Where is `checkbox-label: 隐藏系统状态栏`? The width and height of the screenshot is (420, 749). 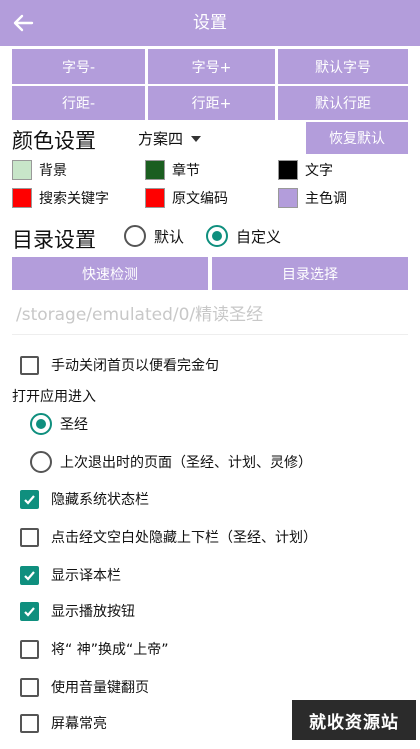 checkbox-label: 隐藏系统状态栏 is located at coordinates (100, 500).